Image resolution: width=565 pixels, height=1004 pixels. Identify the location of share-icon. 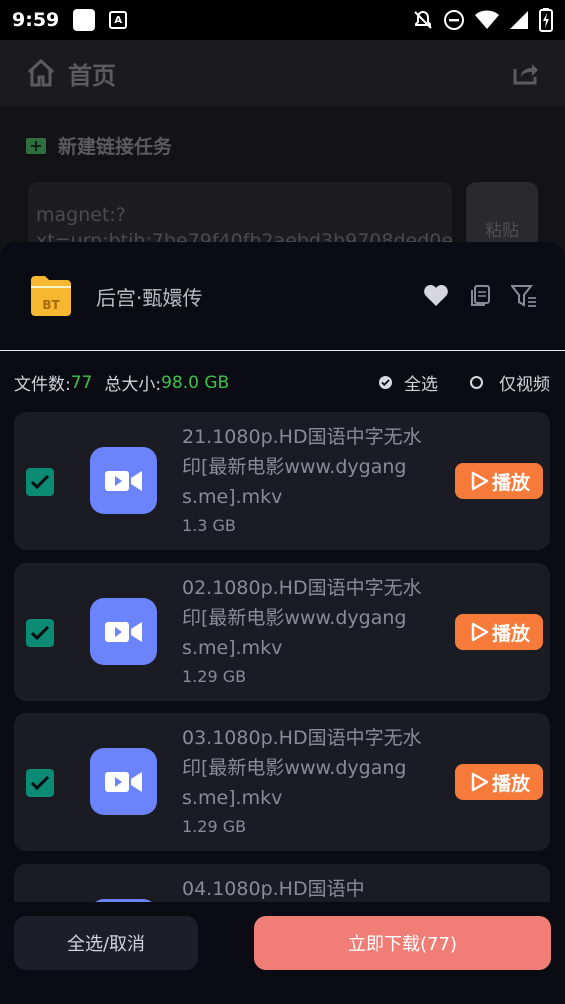
(526, 73).